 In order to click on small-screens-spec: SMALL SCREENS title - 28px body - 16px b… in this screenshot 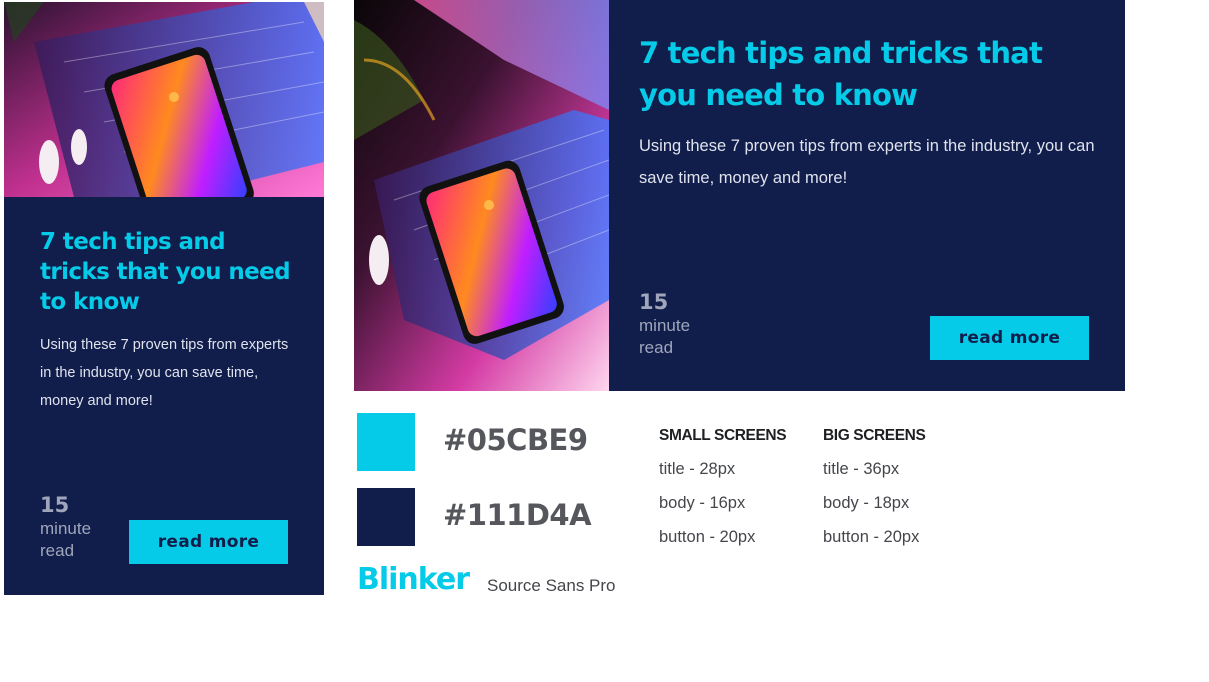, I will do `click(723, 490)`.